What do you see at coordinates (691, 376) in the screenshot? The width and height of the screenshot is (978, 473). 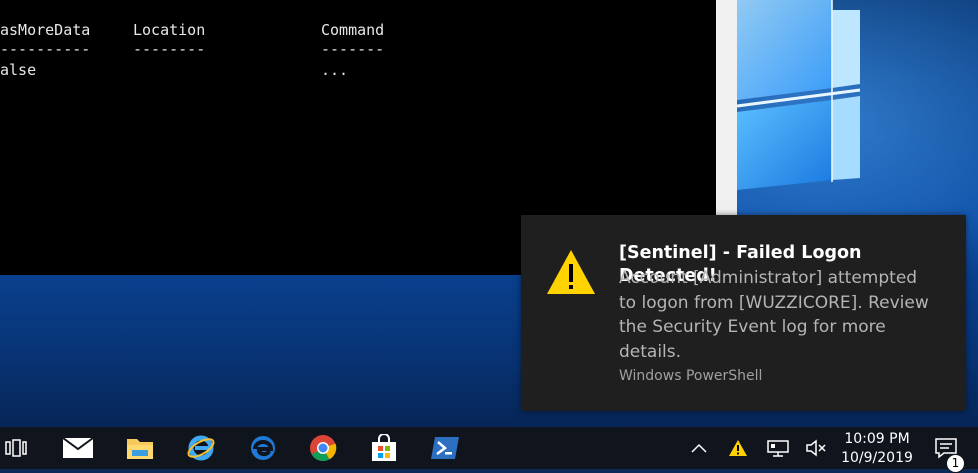 I see `toast-source-app: Windows PowerShell` at bounding box center [691, 376].